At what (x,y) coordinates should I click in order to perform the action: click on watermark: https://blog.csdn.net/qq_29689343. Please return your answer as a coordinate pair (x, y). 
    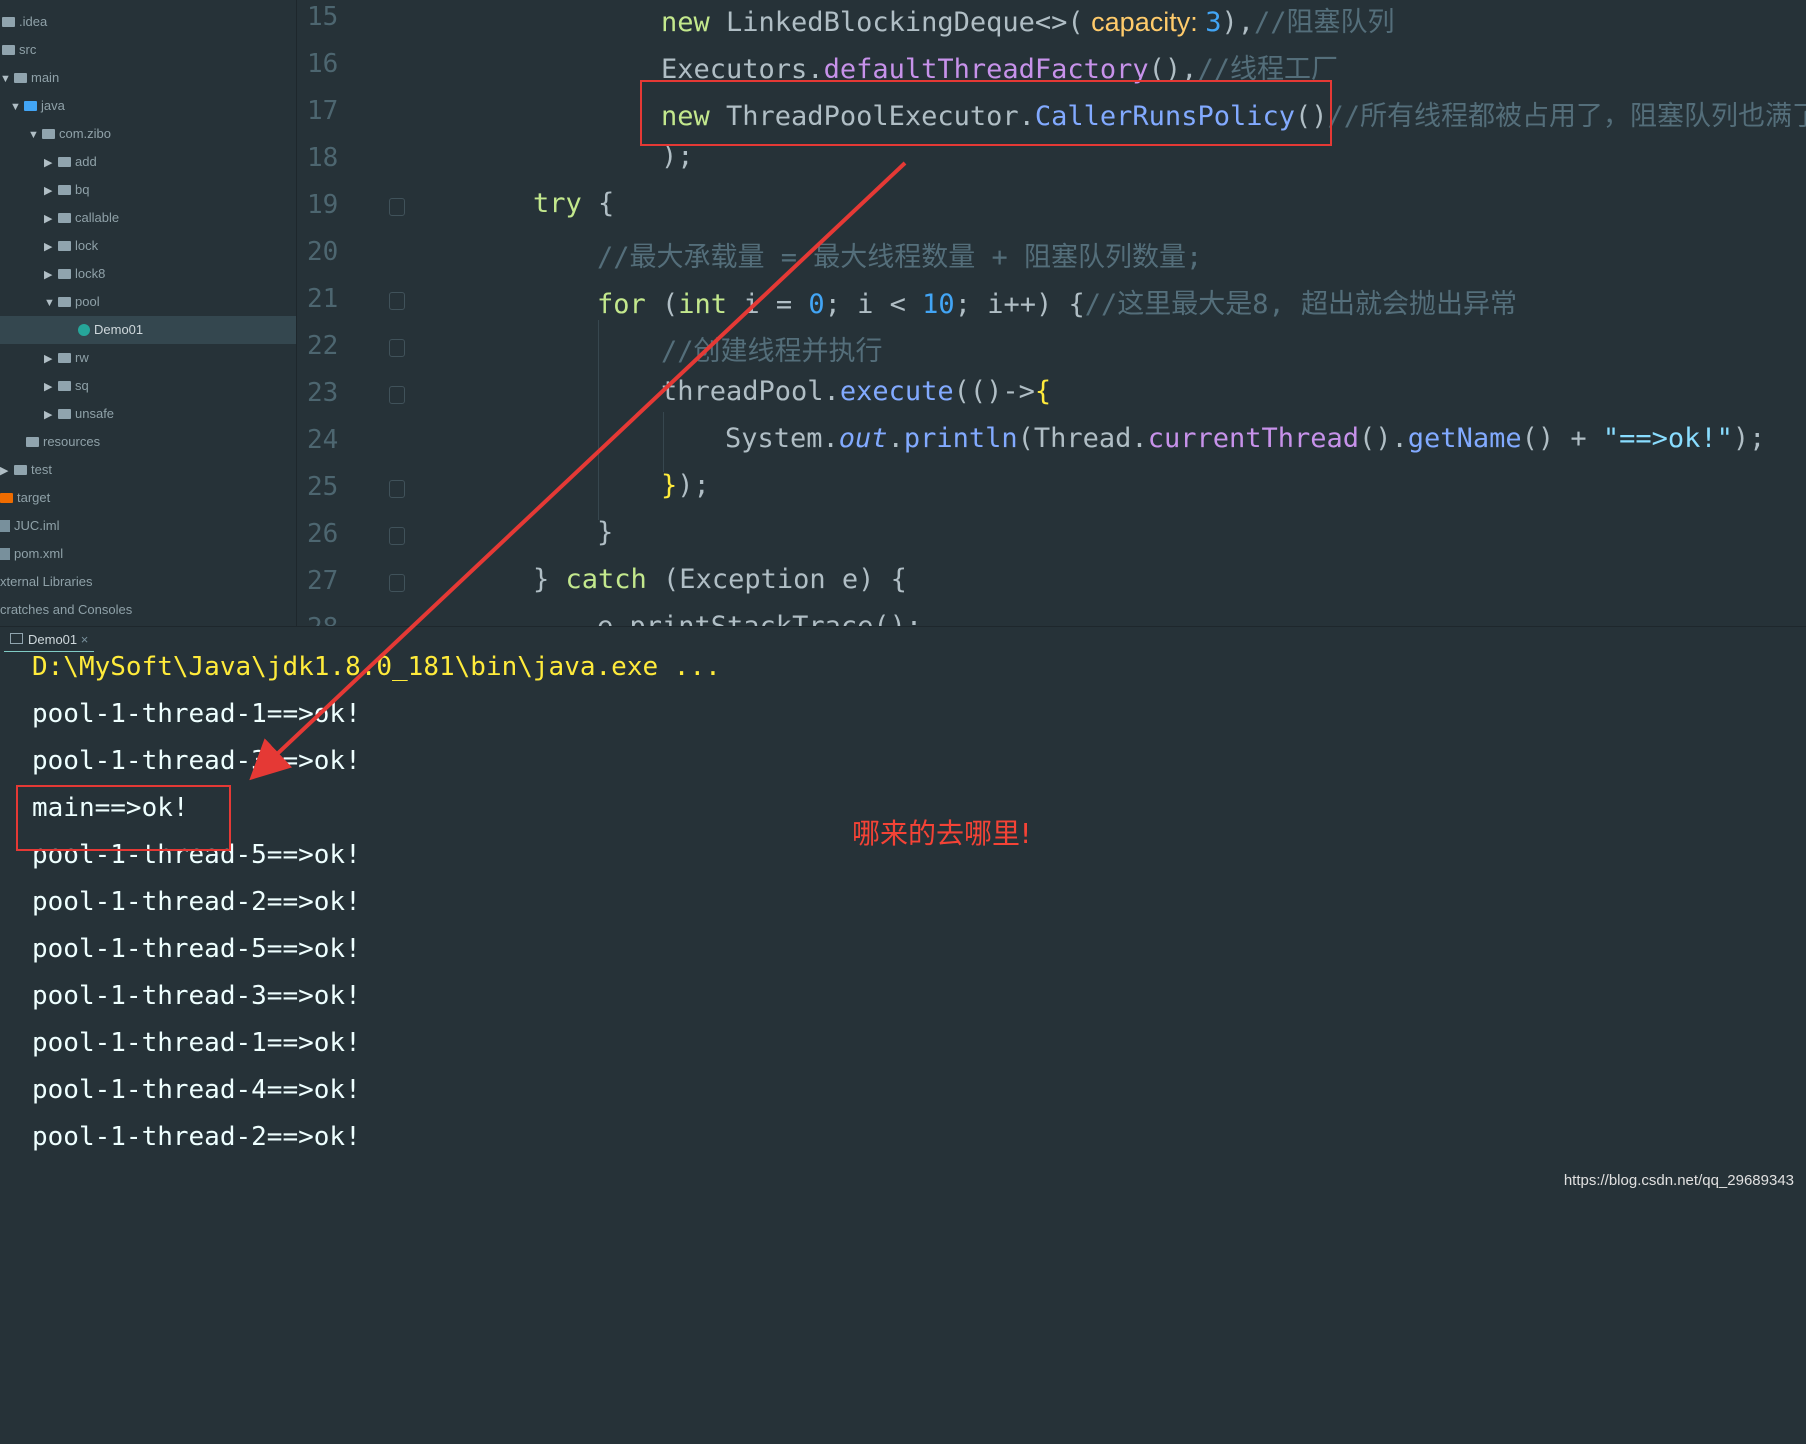
    Looking at the image, I should click on (1678, 1180).